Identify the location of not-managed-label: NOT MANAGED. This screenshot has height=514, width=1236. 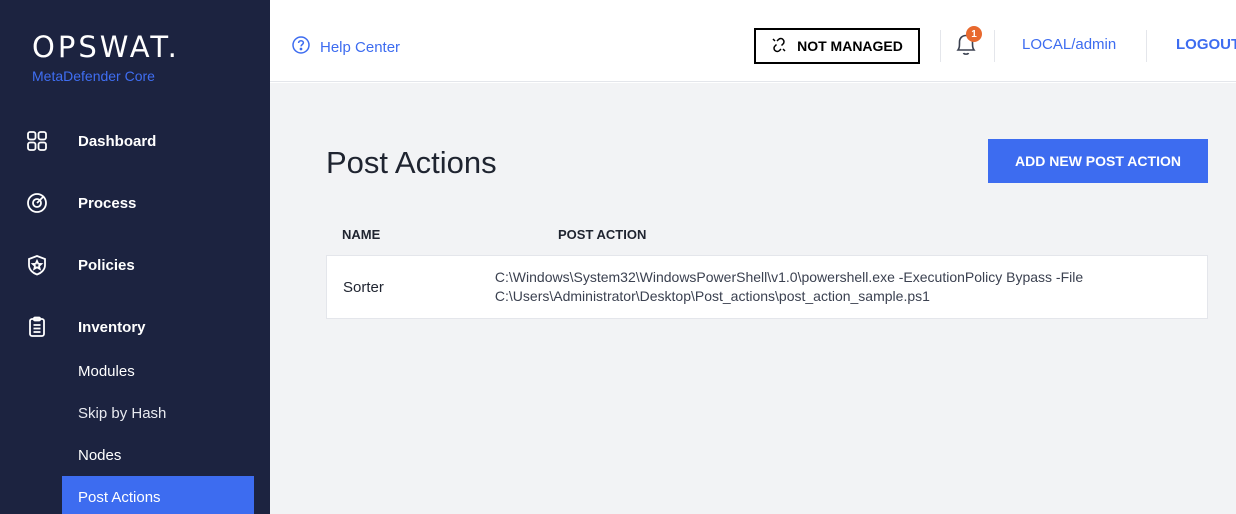
(850, 46).